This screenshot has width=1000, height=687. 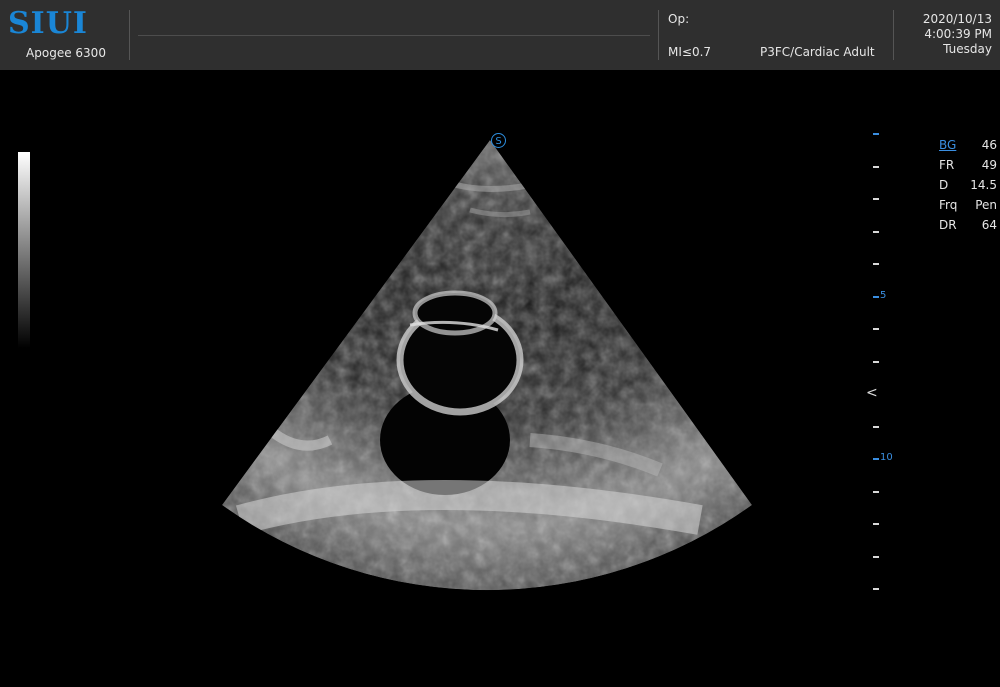 I want to click on param-label: DR, so click(x=948, y=225).